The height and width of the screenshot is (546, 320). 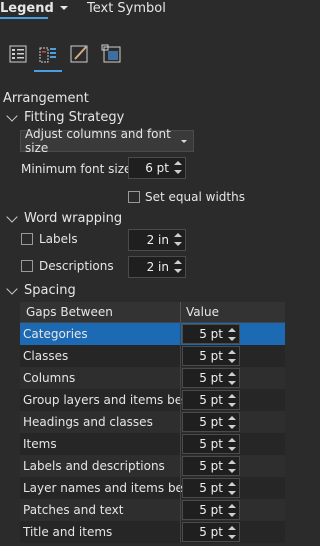 I want to click on wrap-descriptions-label: Descriptions, so click(x=76, y=266).